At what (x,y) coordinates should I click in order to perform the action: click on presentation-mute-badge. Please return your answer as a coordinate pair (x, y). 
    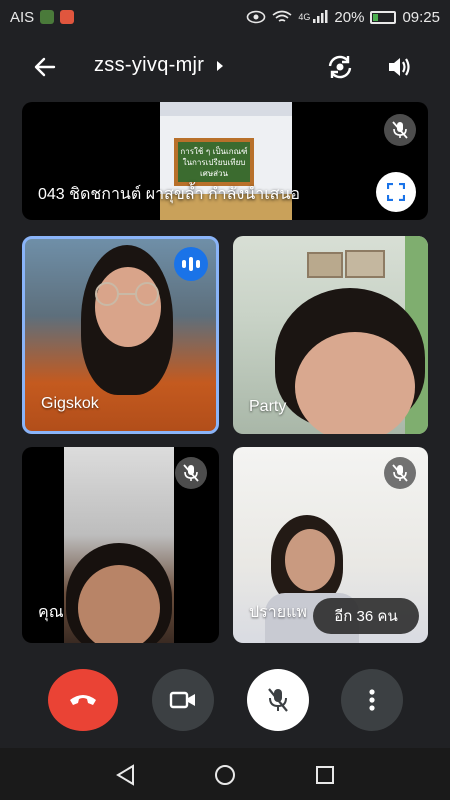
    Looking at the image, I should click on (400, 130).